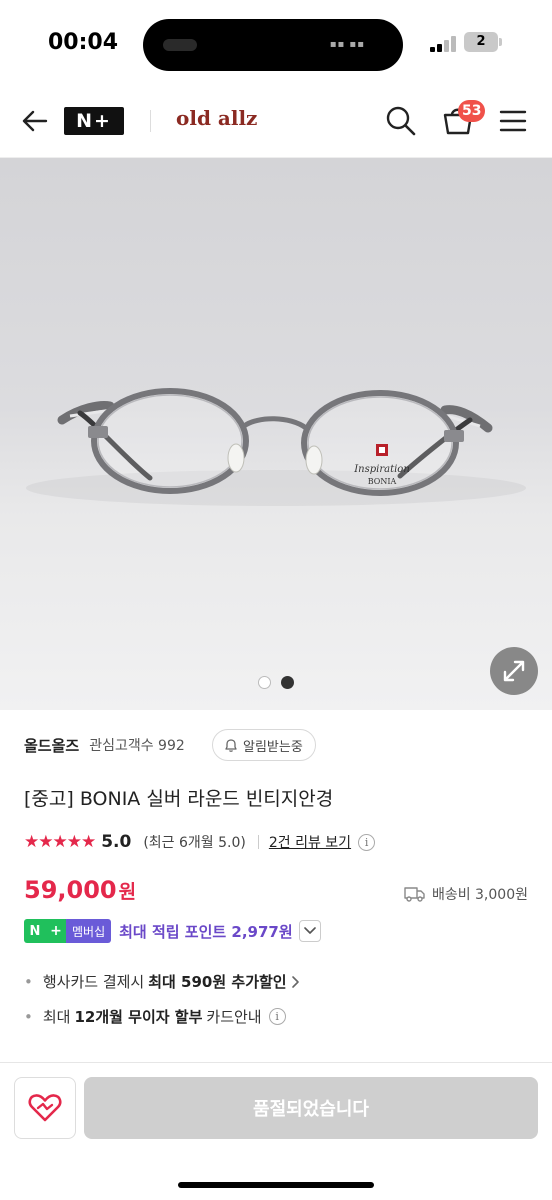 This screenshot has width=552, height=1200. I want to click on search-icon, so click(401, 121).